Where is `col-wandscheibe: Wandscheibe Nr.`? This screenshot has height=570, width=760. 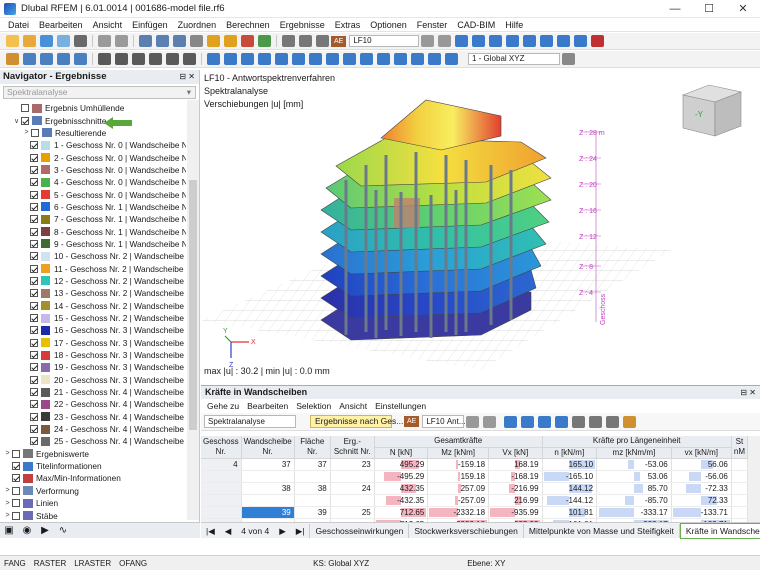
col-wandscheibe: Wandscheibe Nr. is located at coordinates (268, 447).